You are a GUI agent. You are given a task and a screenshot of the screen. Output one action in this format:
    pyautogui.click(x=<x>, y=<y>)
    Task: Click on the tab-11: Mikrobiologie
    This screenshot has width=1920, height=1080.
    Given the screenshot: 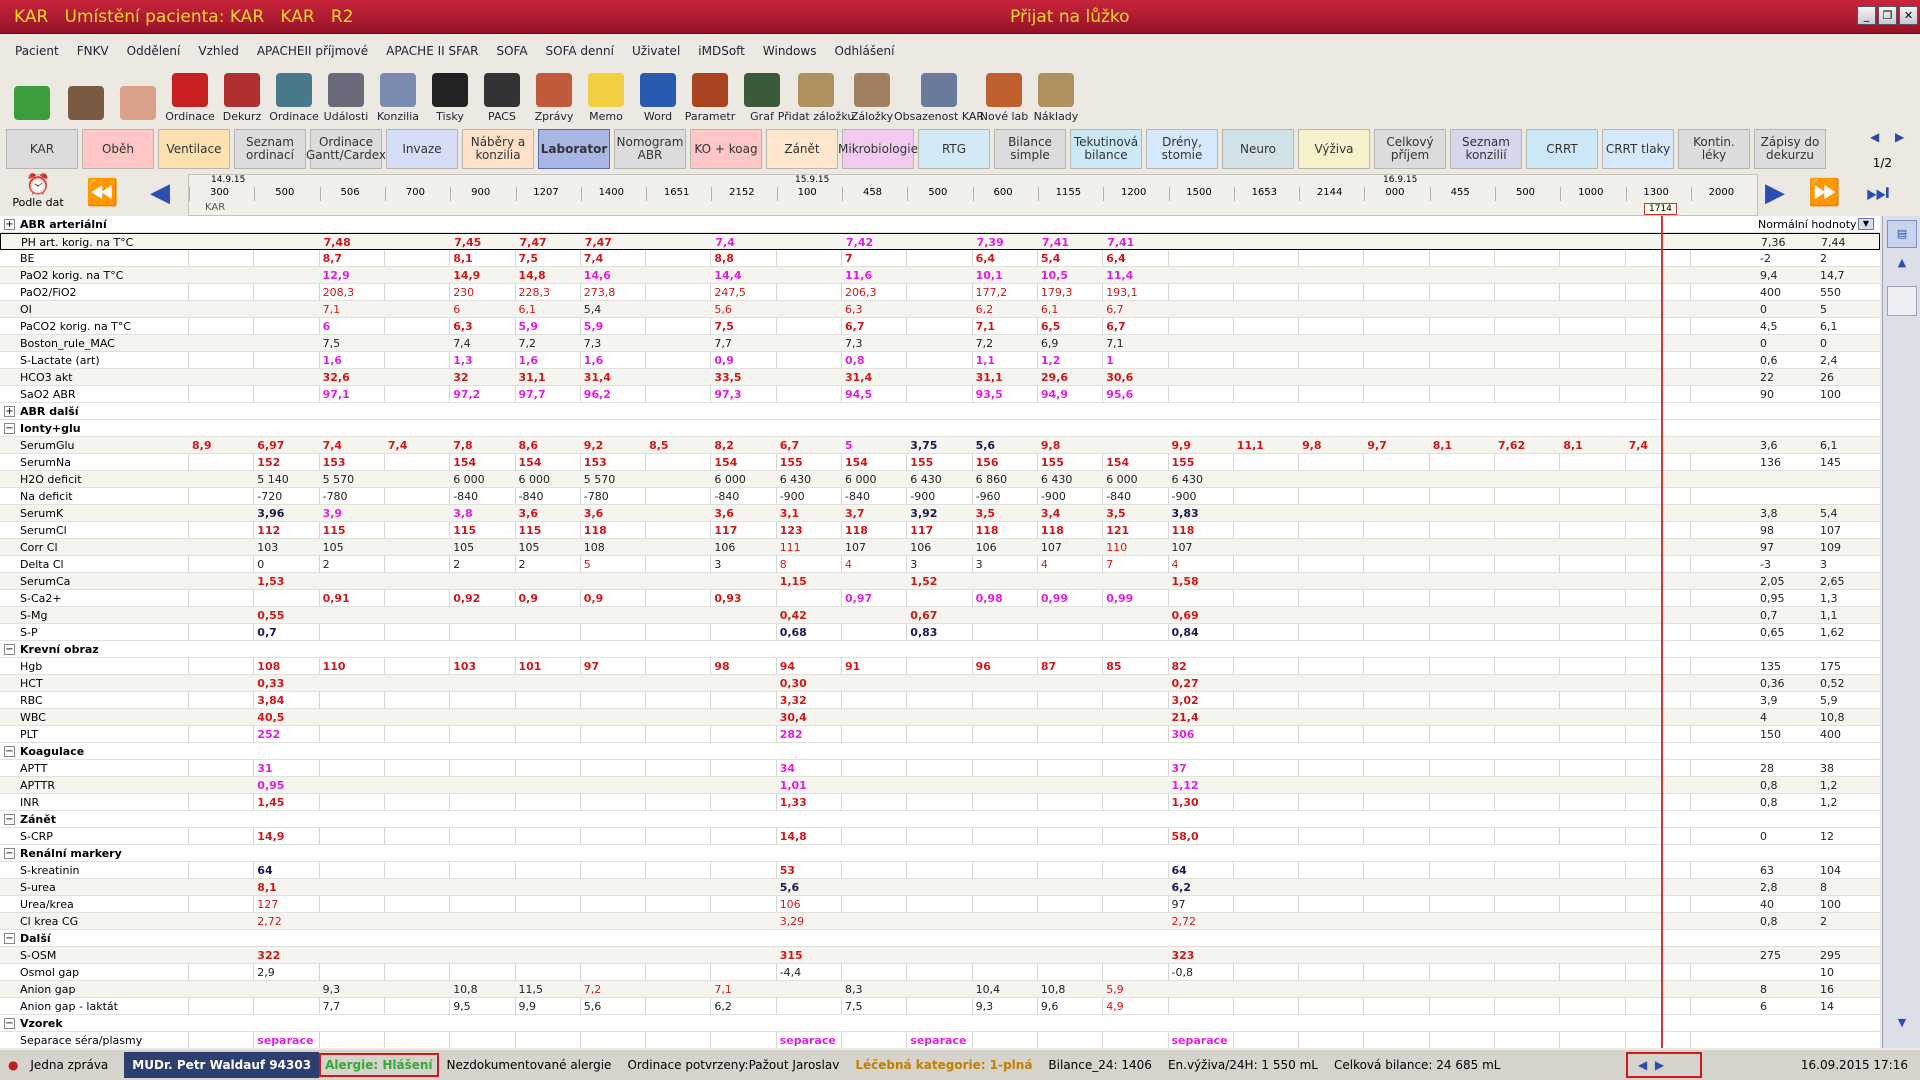 What is the action you would take?
    pyautogui.click(x=878, y=149)
    